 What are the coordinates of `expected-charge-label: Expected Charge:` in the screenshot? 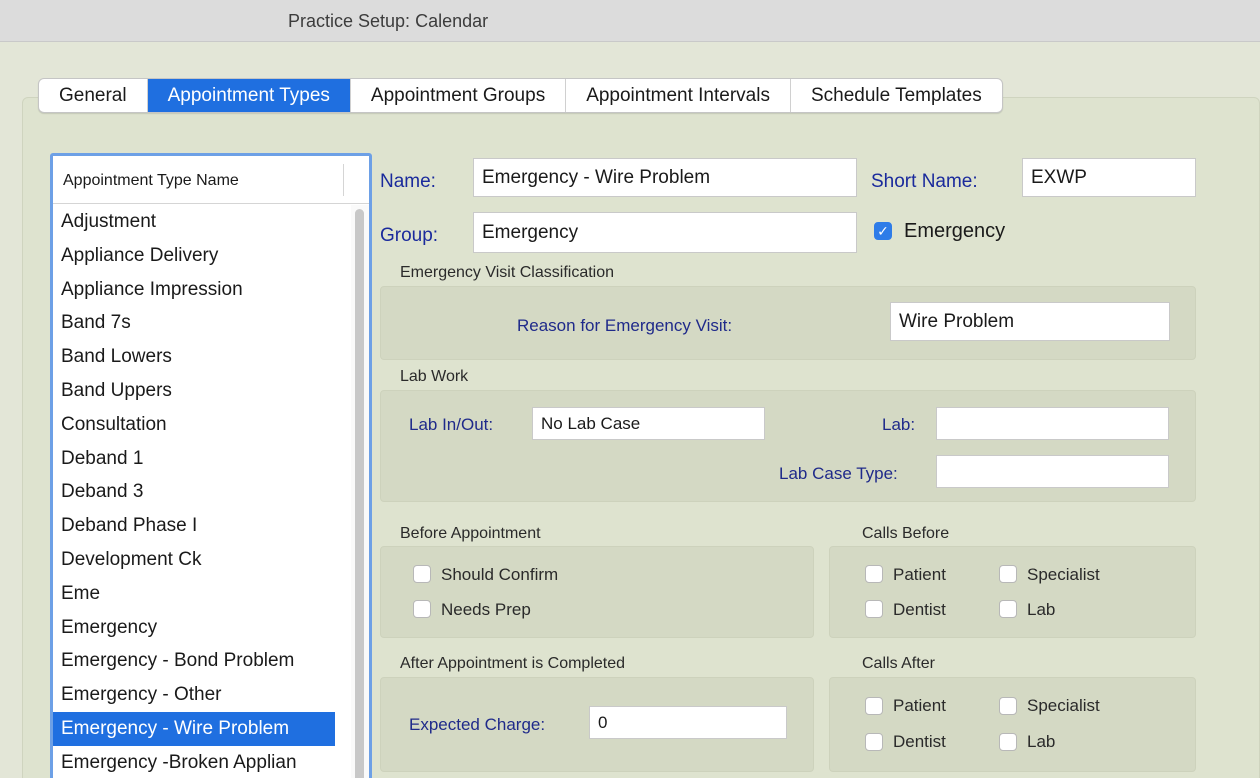 It's located at (477, 724).